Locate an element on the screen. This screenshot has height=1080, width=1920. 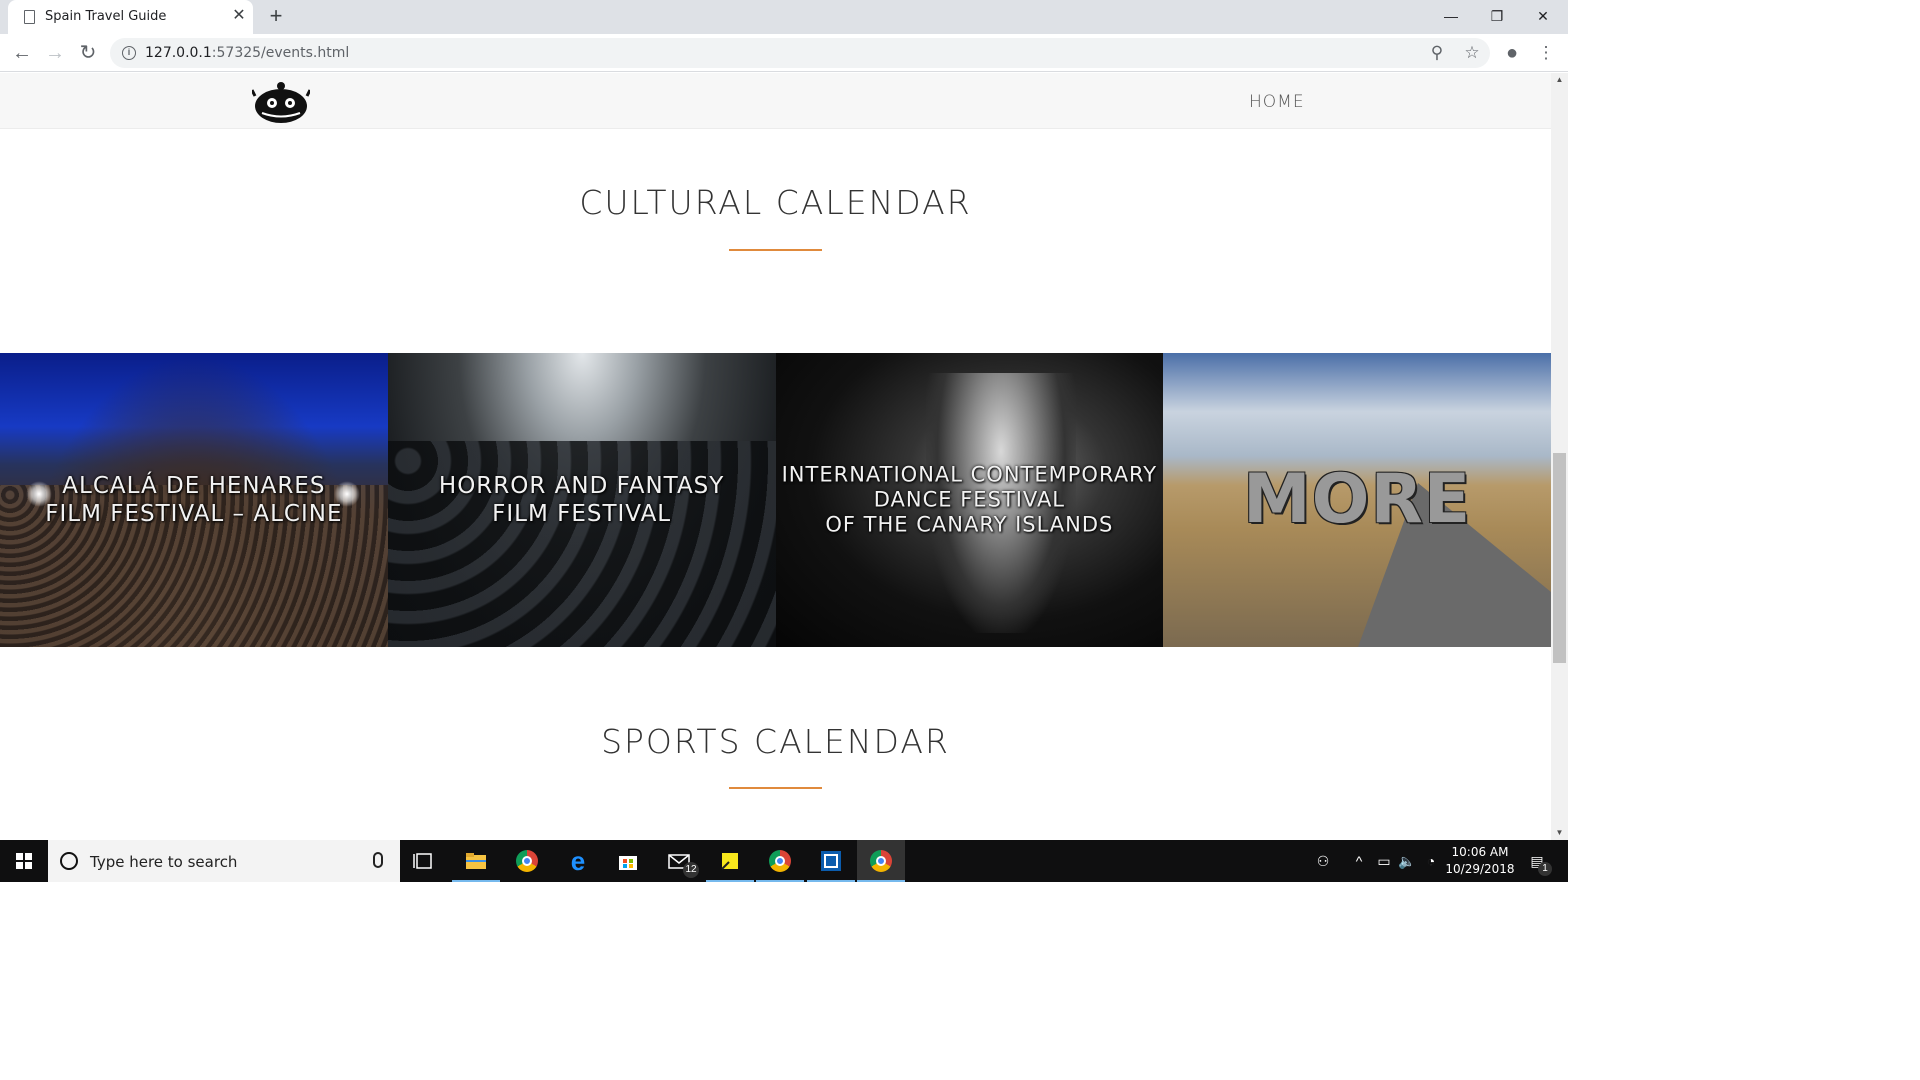
minimize-button: — is located at coordinates (1451, 16).